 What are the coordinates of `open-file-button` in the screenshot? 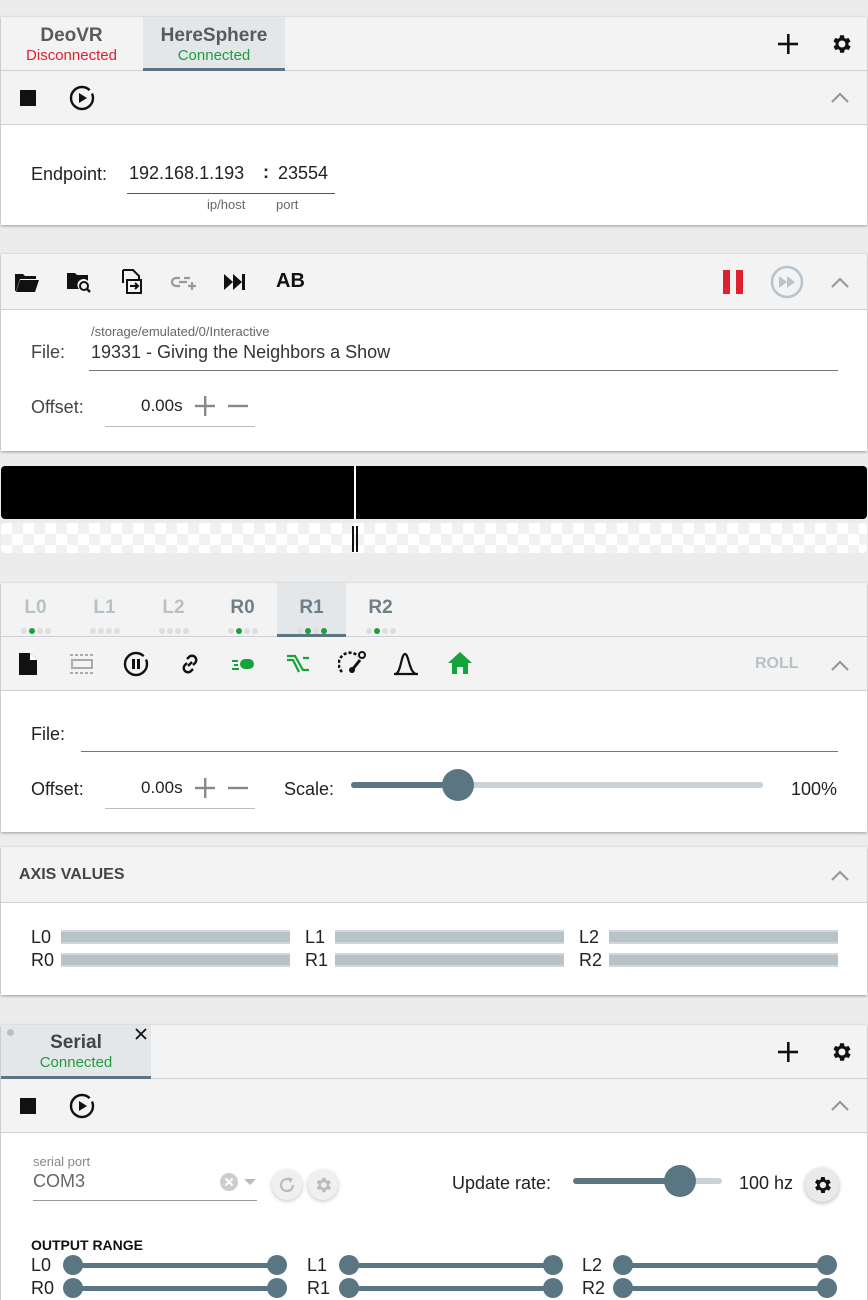 It's located at (27, 282).